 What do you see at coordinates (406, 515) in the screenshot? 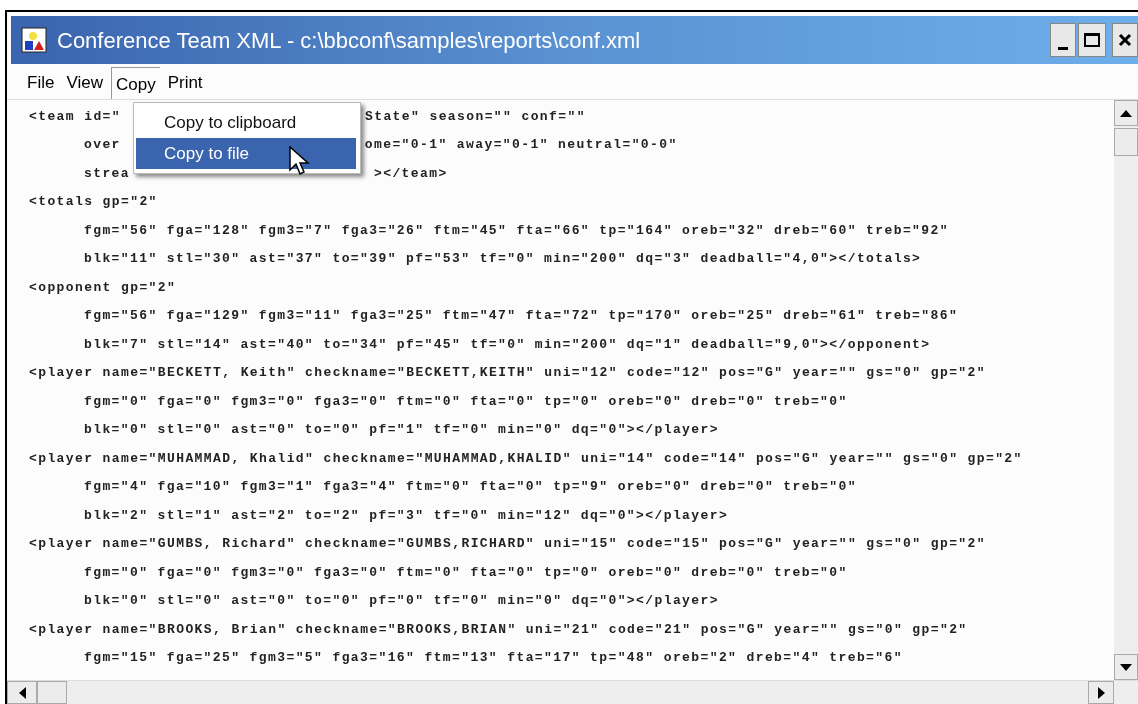
I see `code-line: blk="2" stl="1" ast="2" to="2" pf="3" tf="0" min="12" dq="0"></player>` at bounding box center [406, 515].